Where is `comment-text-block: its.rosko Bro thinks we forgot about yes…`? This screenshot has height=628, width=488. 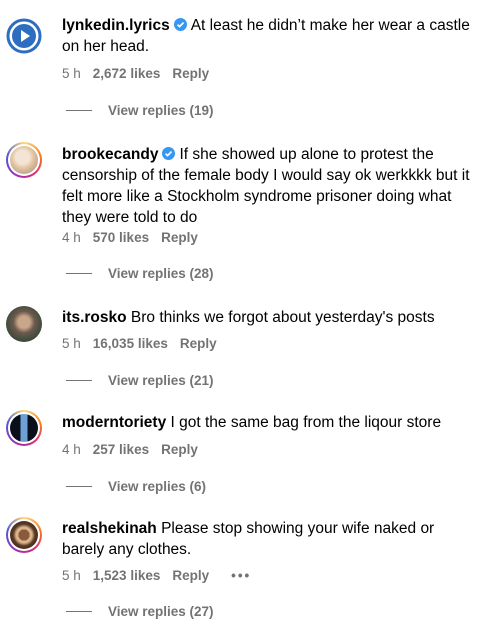
comment-text-block: its.rosko Bro thinks we forgot about yes… is located at coordinates (271, 317).